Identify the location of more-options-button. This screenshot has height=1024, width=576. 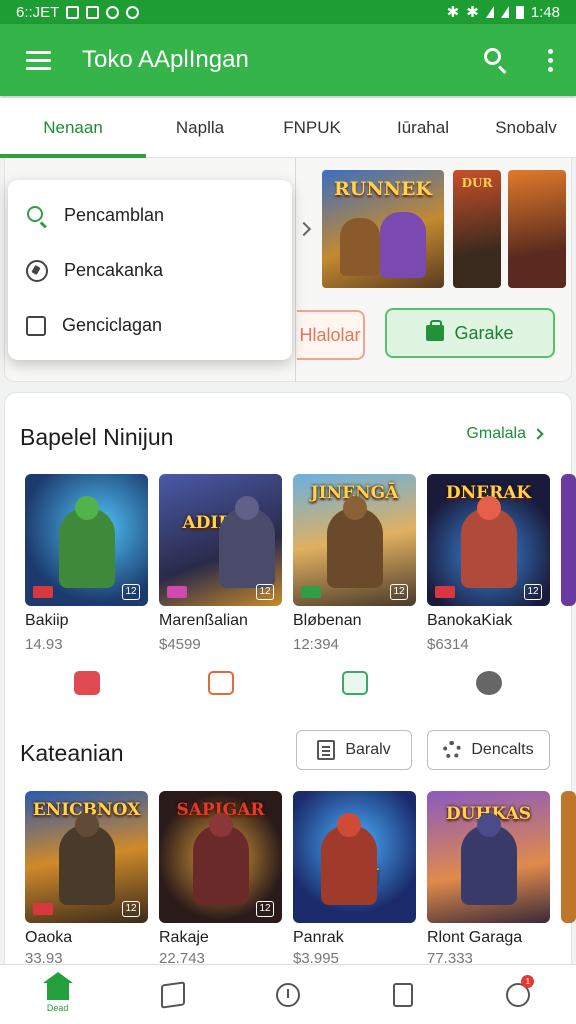
(550, 60).